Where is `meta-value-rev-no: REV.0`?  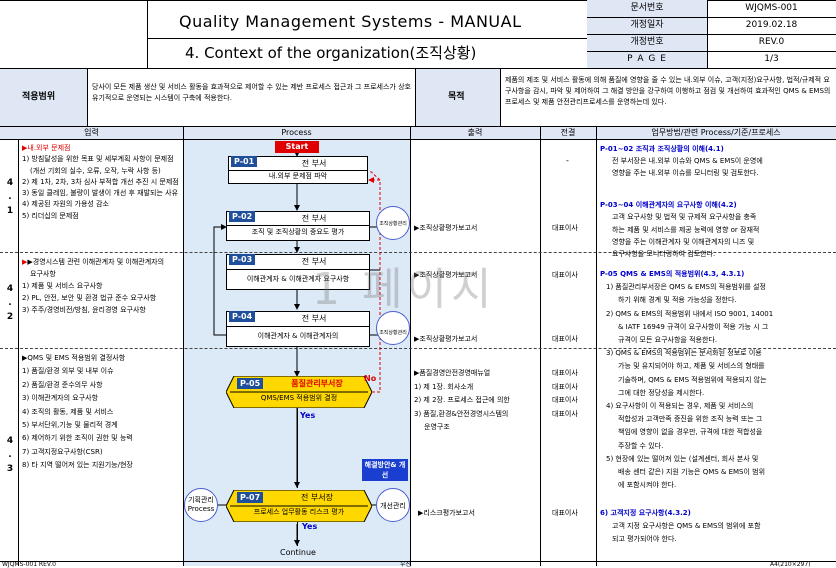 meta-value-rev-no: REV.0 is located at coordinates (771, 42).